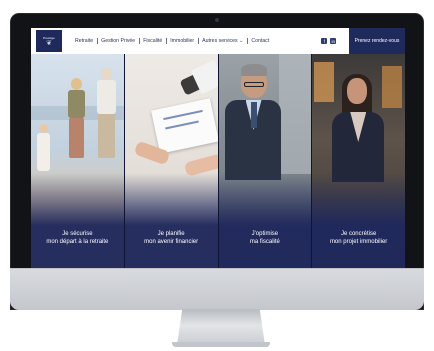  Describe the element at coordinates (217, 289) in the screenshot. I see `monitor-chin` at that location.